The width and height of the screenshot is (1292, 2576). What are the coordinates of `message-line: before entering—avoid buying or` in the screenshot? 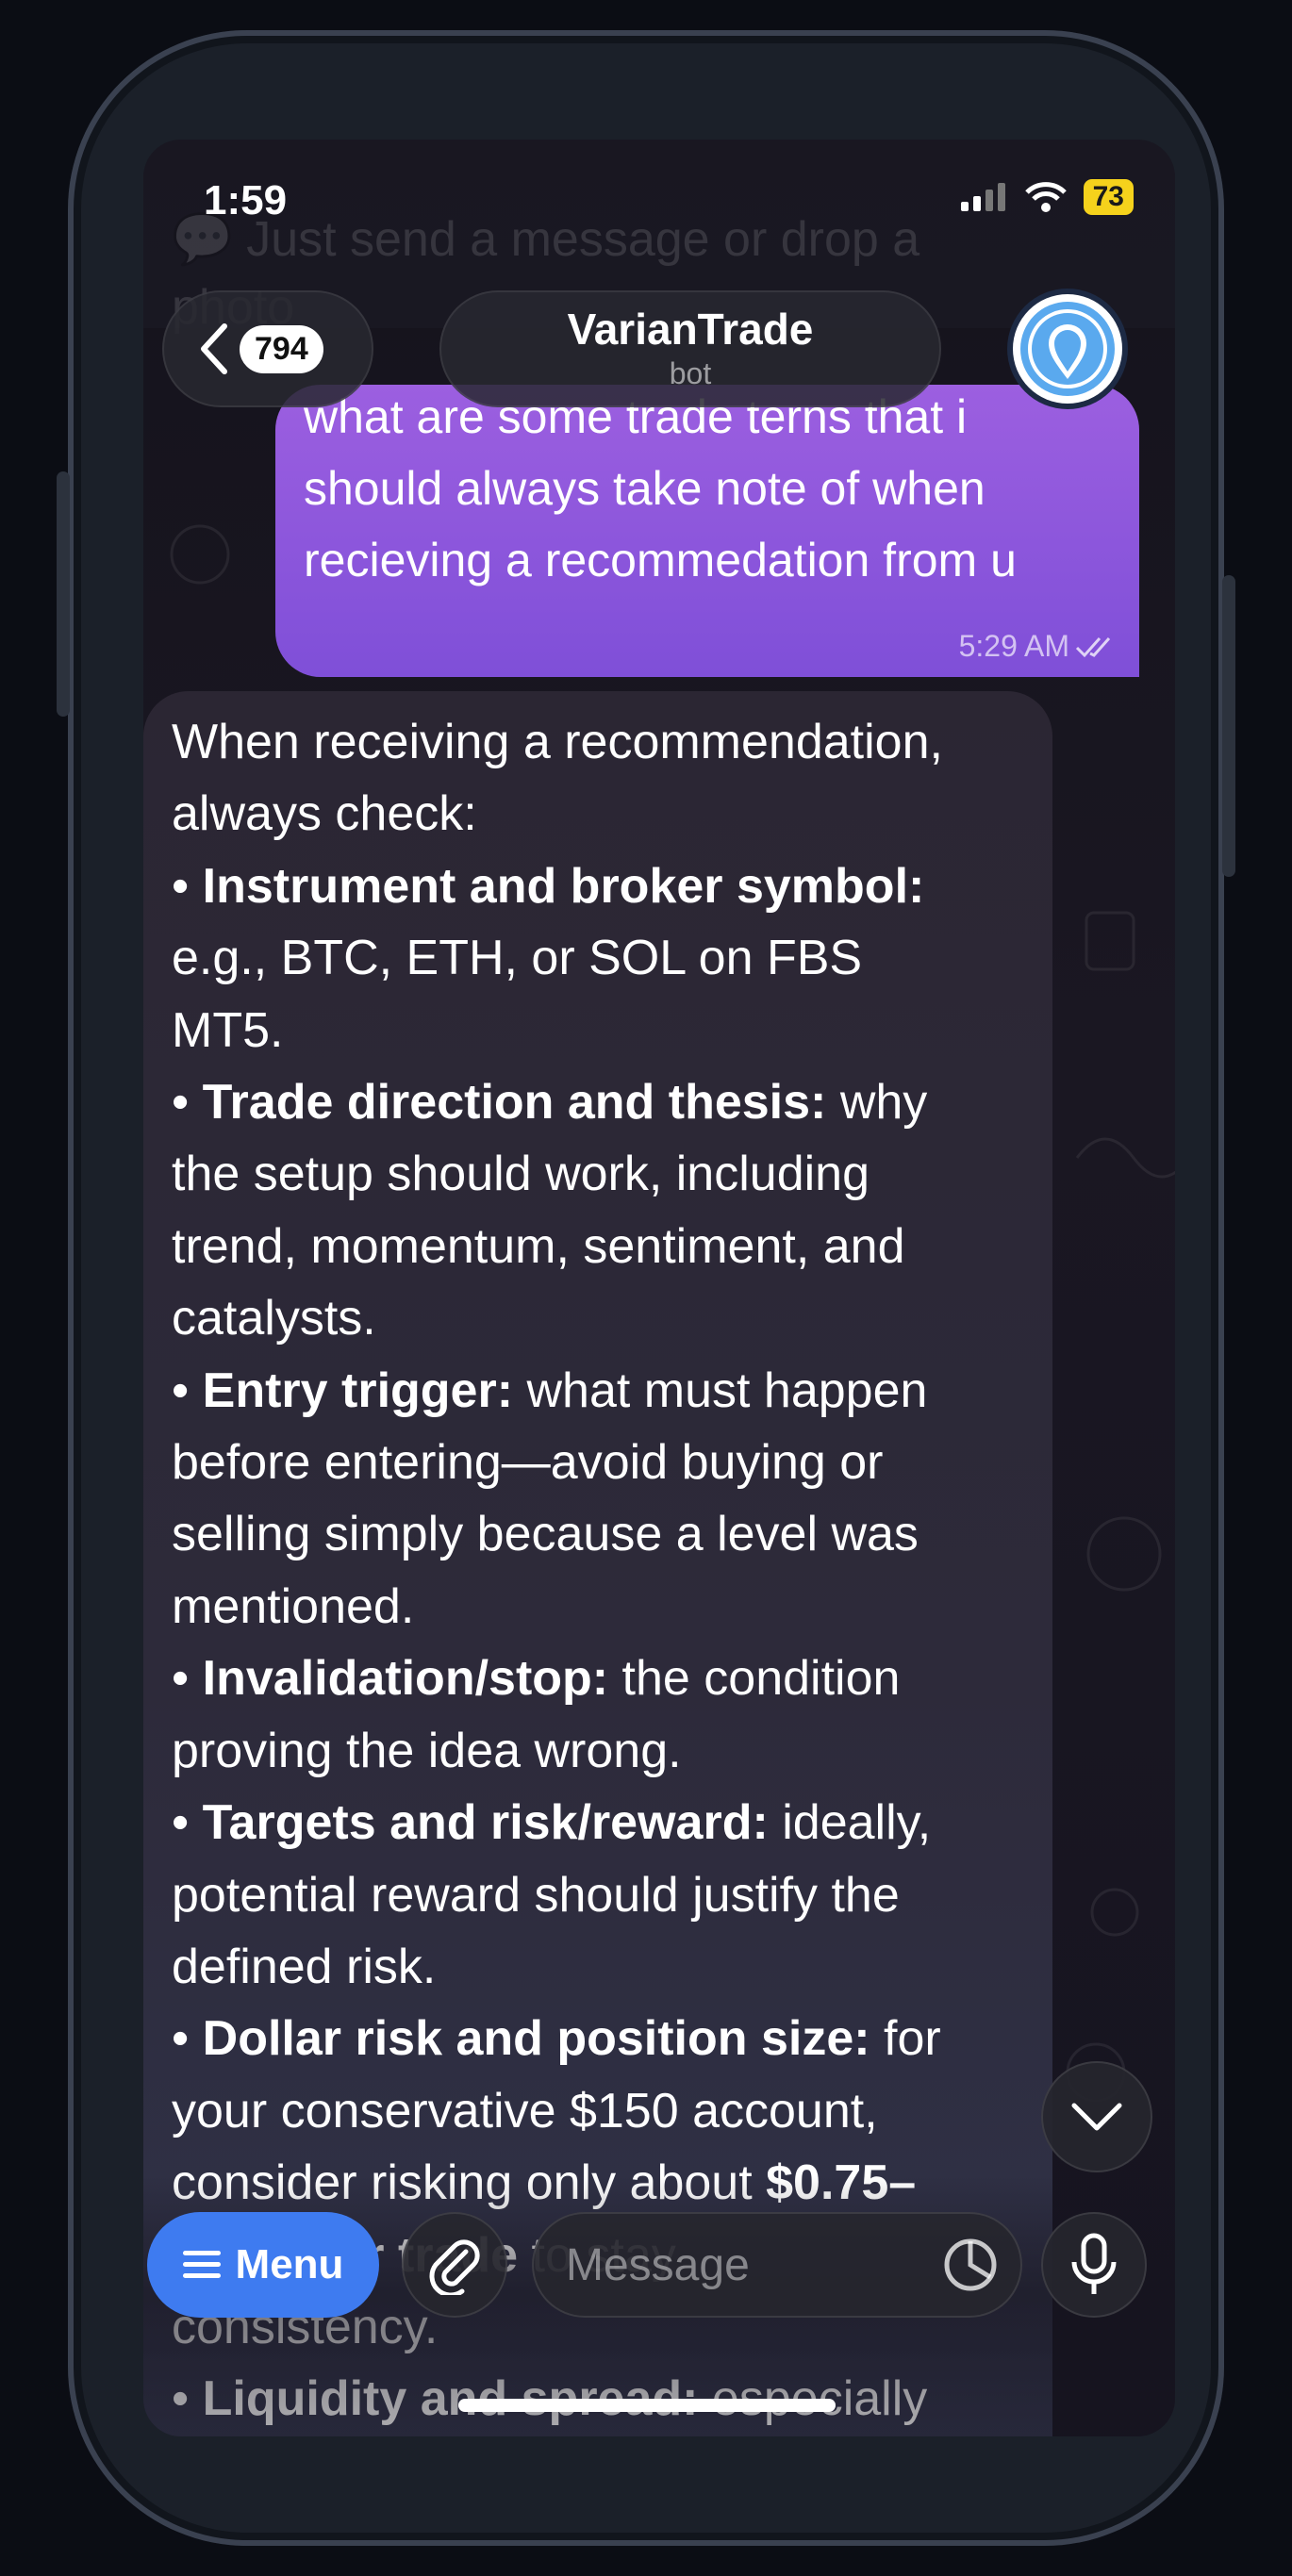 It's located at (598, 1462).